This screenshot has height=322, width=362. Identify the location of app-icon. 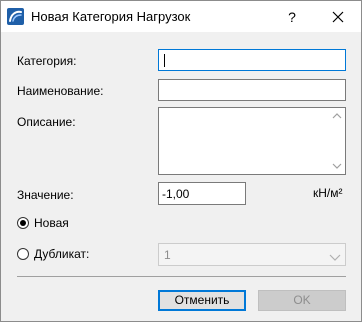
(15, 16).